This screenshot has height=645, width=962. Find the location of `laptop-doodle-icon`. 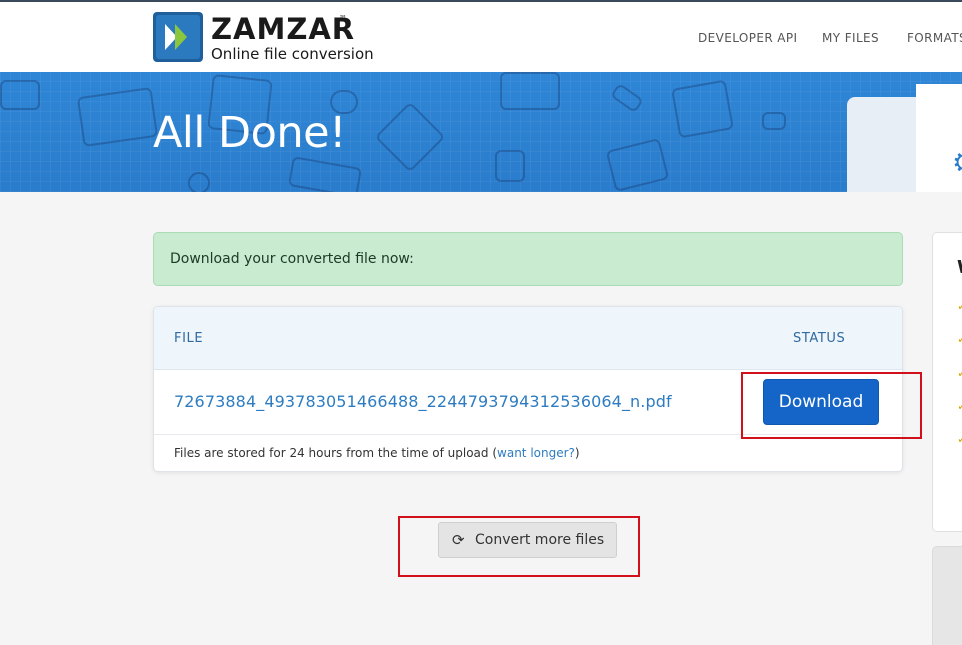

laptop-doodle-icon is located at coordinates (117, 117).